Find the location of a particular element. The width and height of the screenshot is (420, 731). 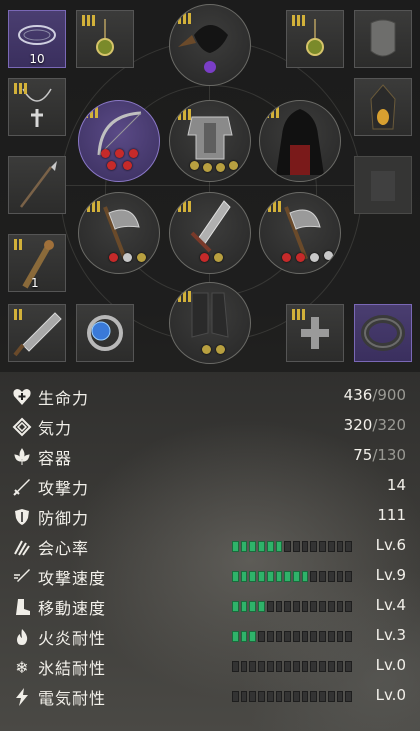

helmet-slot is located at coordinates (210, 45).